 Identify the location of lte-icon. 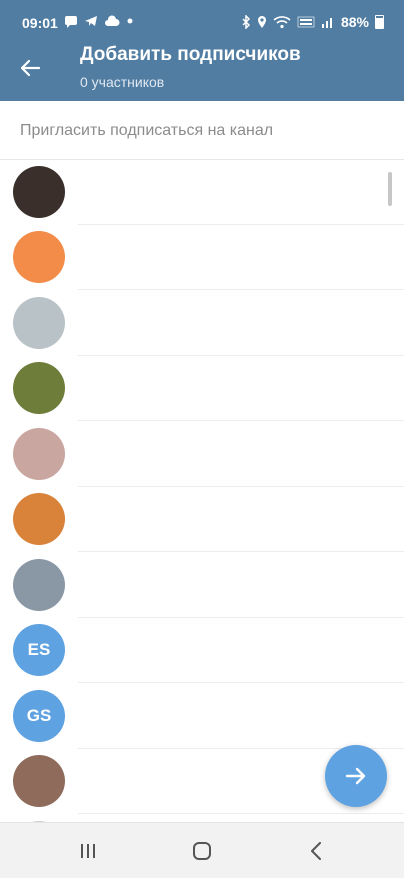
(306, 22).